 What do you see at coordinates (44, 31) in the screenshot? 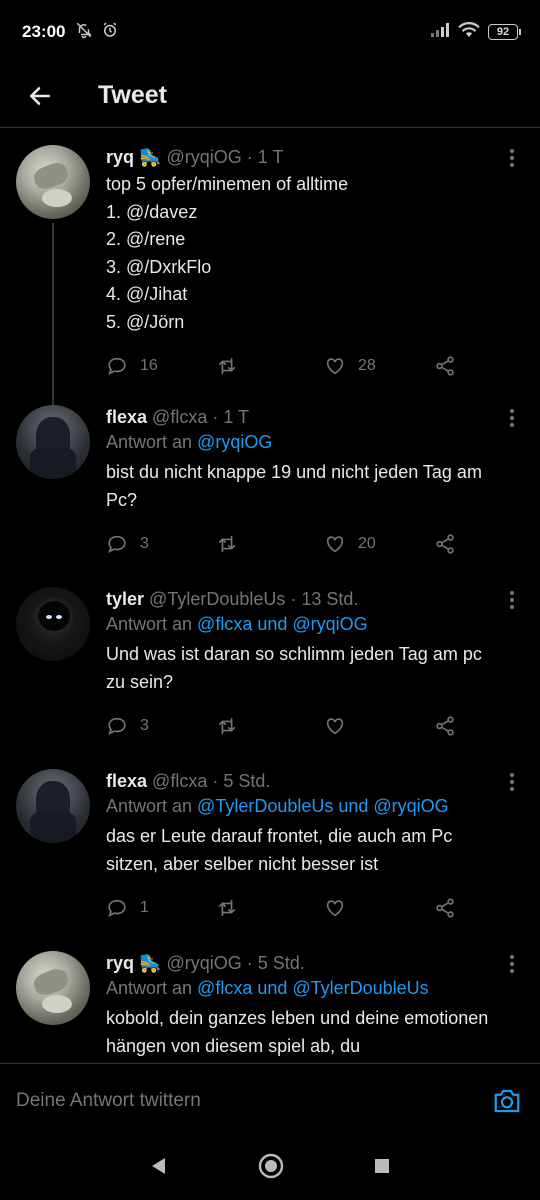
I see `status-time: 23:00` at bounding box center [44, 31].